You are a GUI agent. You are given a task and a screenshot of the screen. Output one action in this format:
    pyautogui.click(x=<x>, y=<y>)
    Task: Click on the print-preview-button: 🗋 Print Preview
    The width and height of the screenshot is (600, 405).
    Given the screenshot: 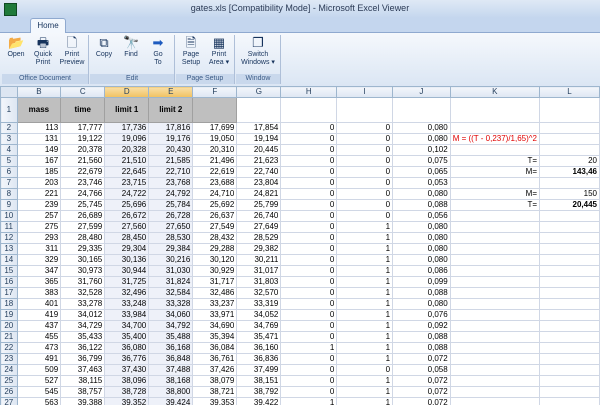 What is the action you would take?
    pyautogui.click(x=72, y=51)
    